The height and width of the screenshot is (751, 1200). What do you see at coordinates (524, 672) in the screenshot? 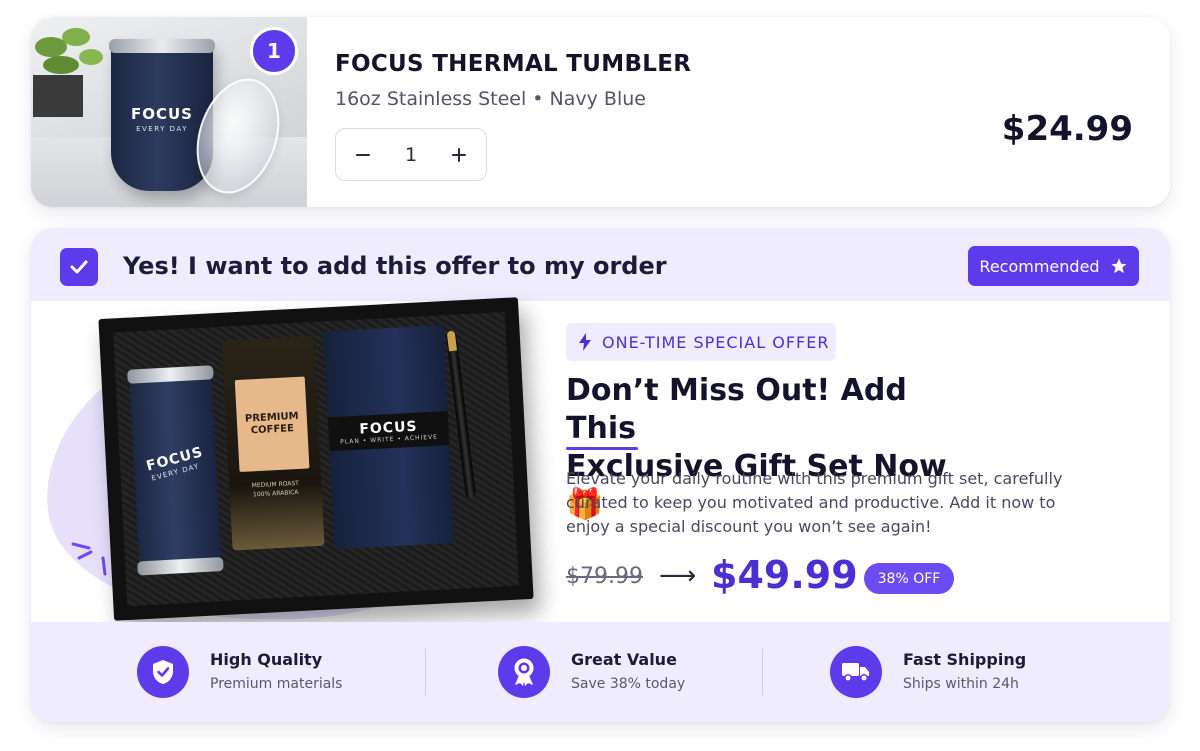
I see `award-badge-icon` at bounding box center [524, 672].